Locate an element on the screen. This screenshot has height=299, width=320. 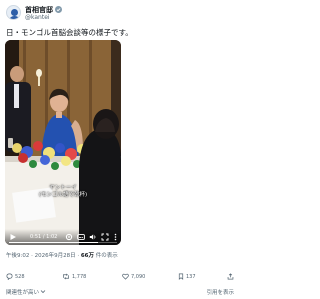
fullscreen-icon is located at coordinates (105, 237).